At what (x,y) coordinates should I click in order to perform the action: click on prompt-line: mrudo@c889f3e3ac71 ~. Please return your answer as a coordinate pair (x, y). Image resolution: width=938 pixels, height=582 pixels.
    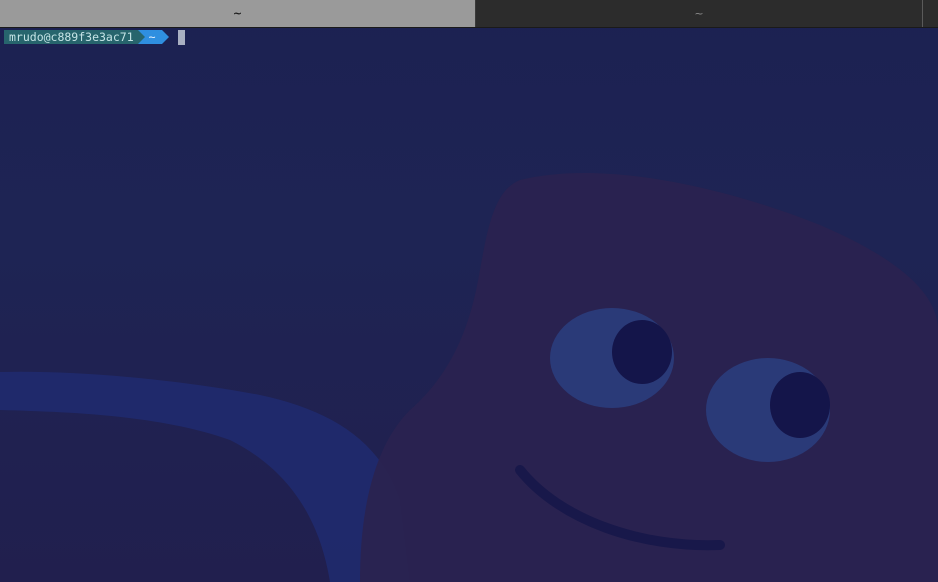
    Looking at the image, I should click on (94, 37).